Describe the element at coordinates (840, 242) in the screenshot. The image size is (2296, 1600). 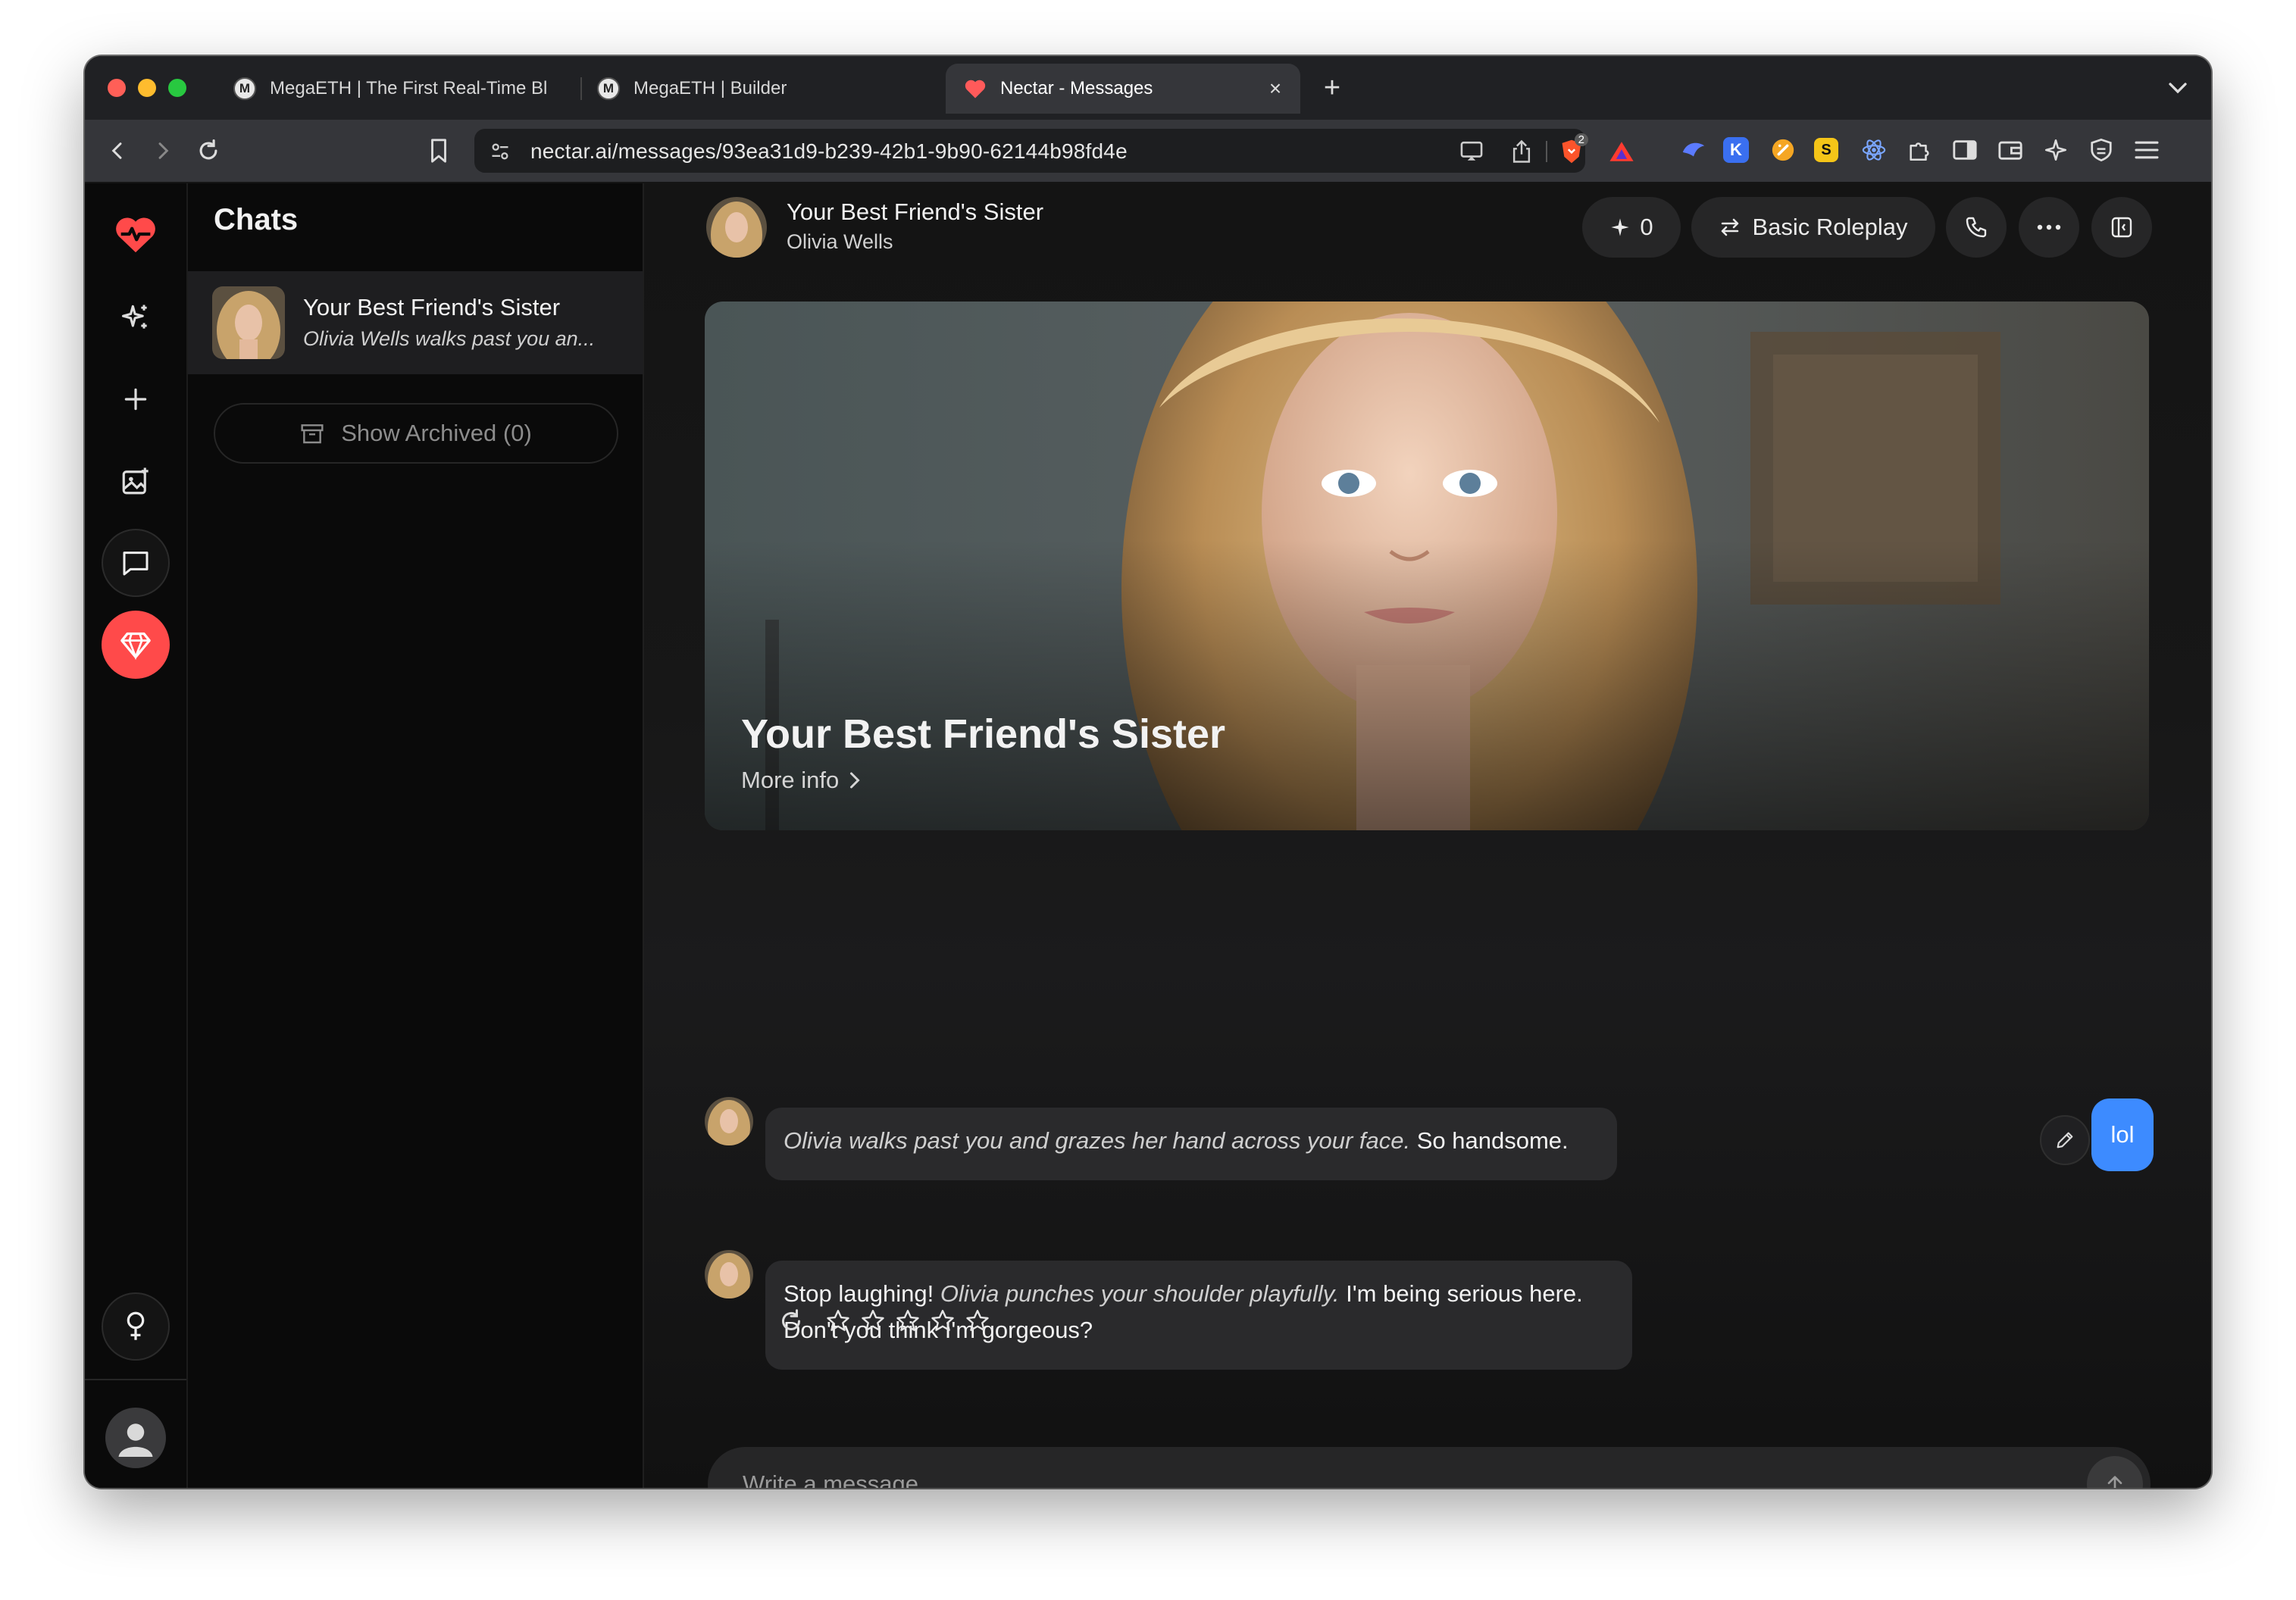
I see `chat-header-subtitle: Olivia Wells` at that location.